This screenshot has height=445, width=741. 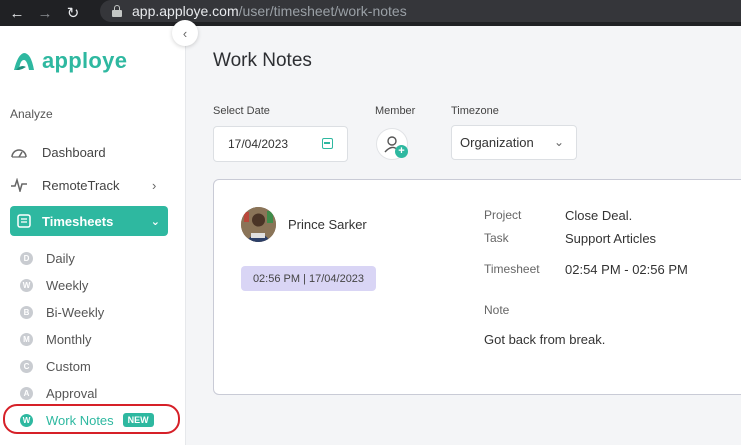 I want to click on reload-icon: ↻, so click(x=73, y=13).